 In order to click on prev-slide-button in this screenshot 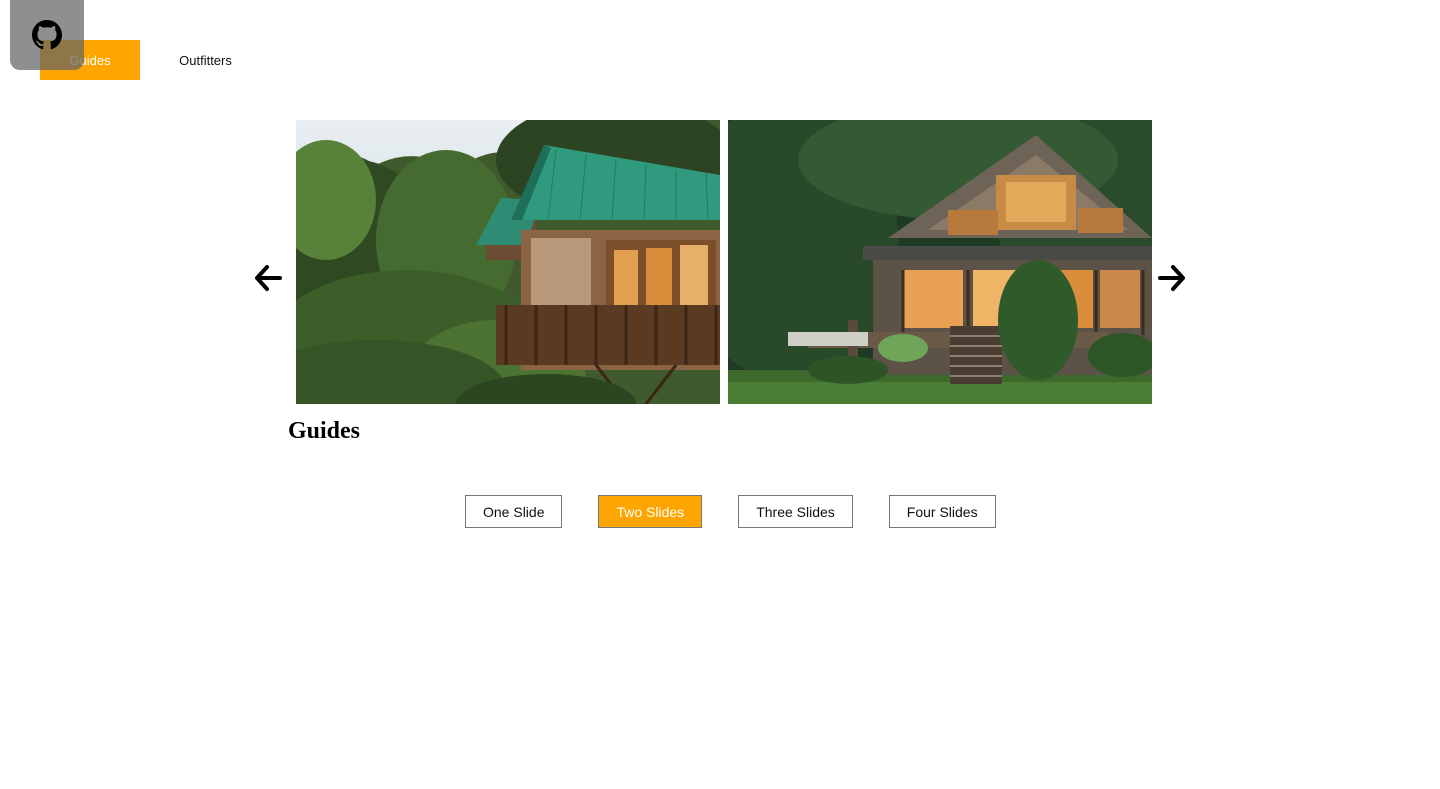, I will do `click(268, 278)`.